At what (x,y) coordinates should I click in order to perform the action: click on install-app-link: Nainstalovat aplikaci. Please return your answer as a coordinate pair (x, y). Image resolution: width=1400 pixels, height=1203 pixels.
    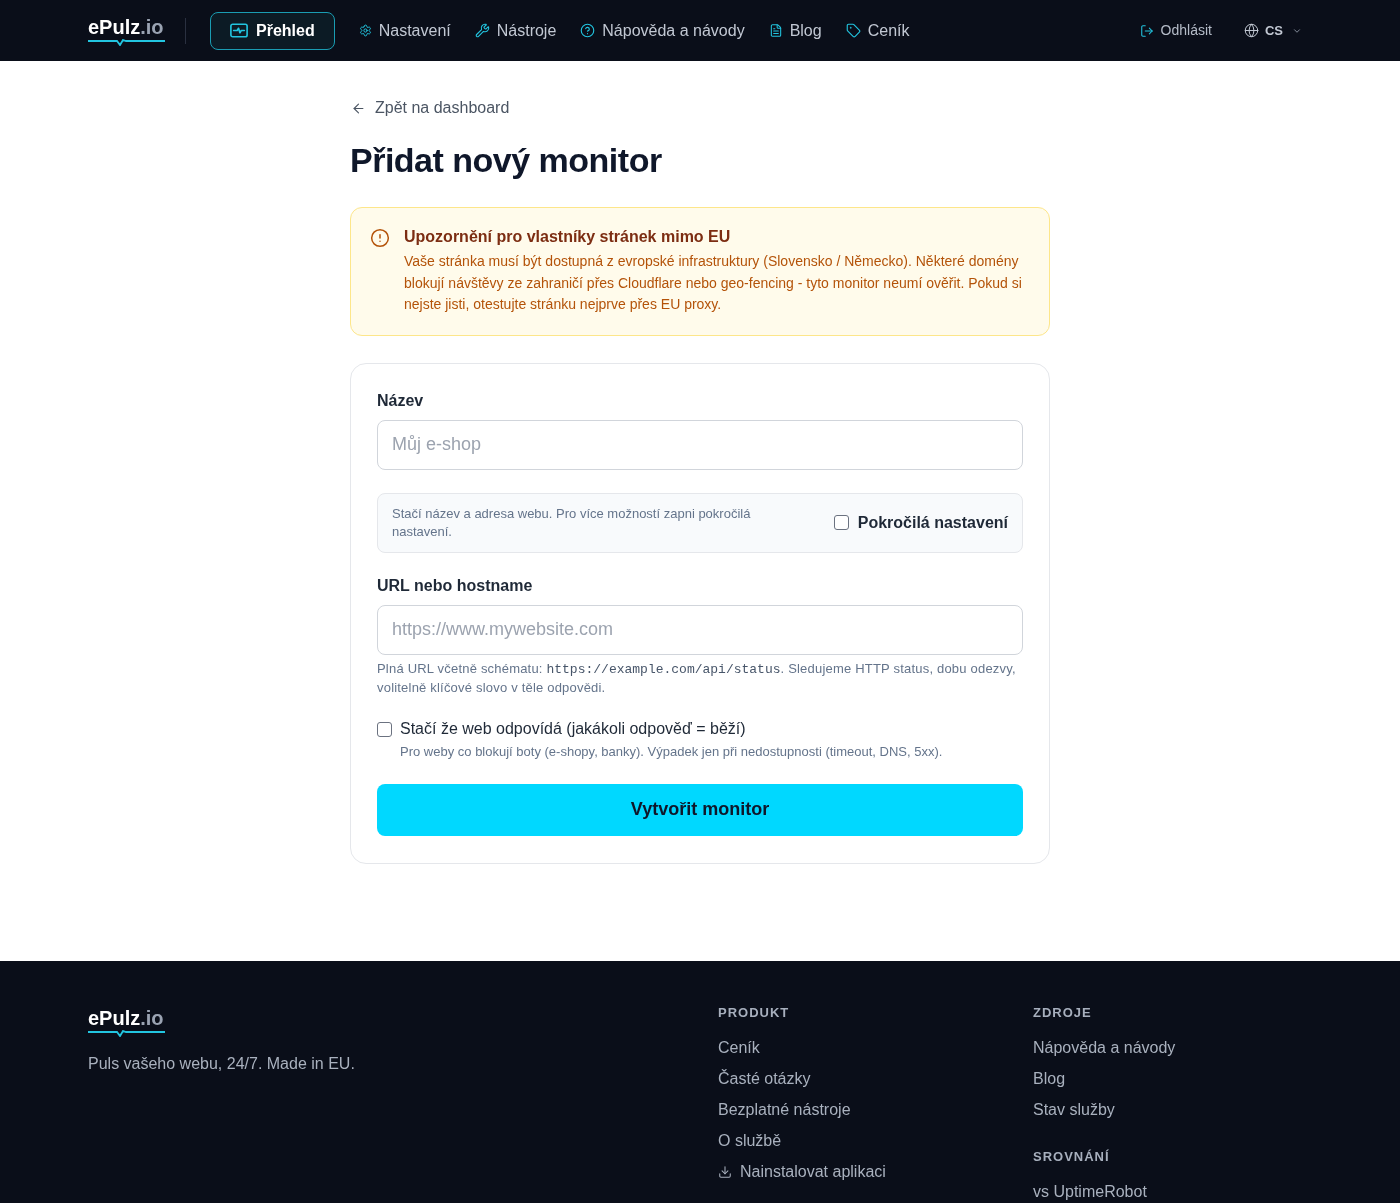
    Looking at the image, I should click on (802, 1172).